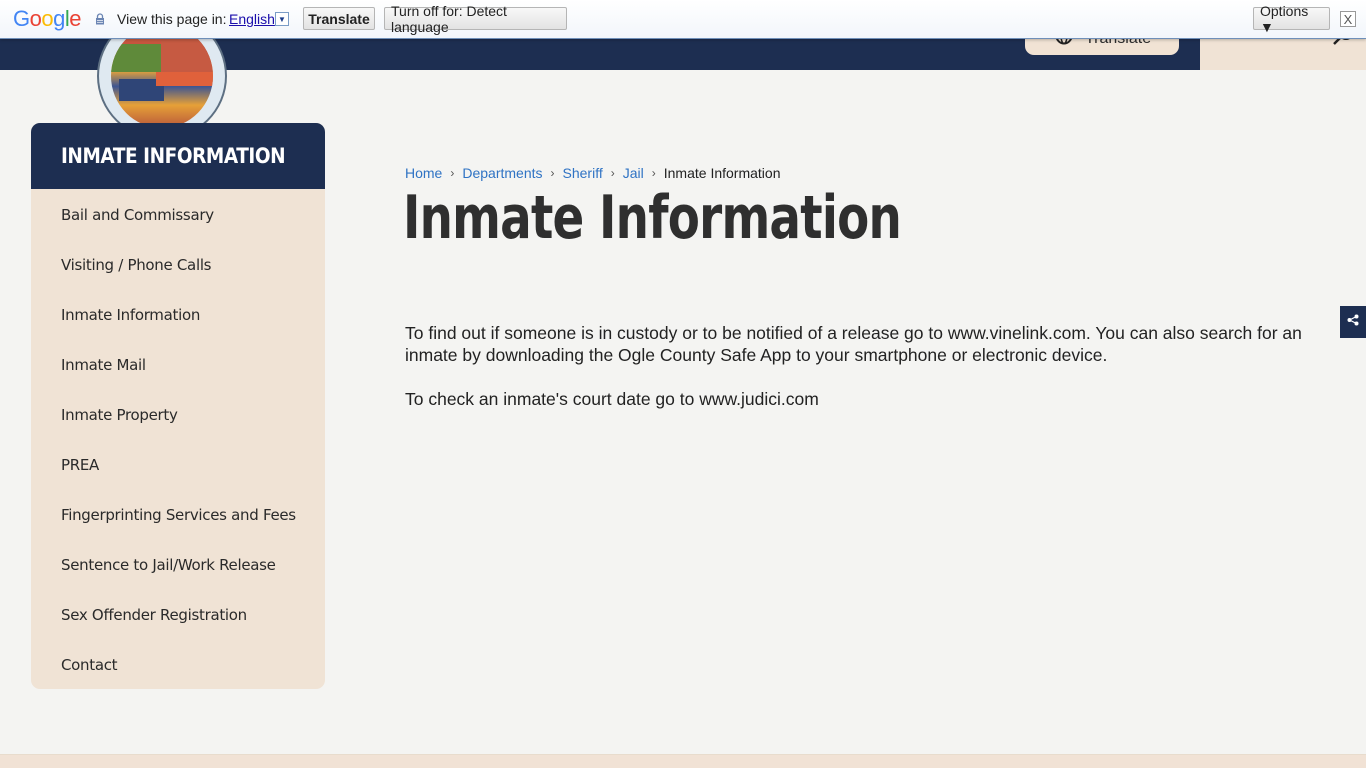 The image size is (1366, 768). I want to click on footer, so click(683, 761).